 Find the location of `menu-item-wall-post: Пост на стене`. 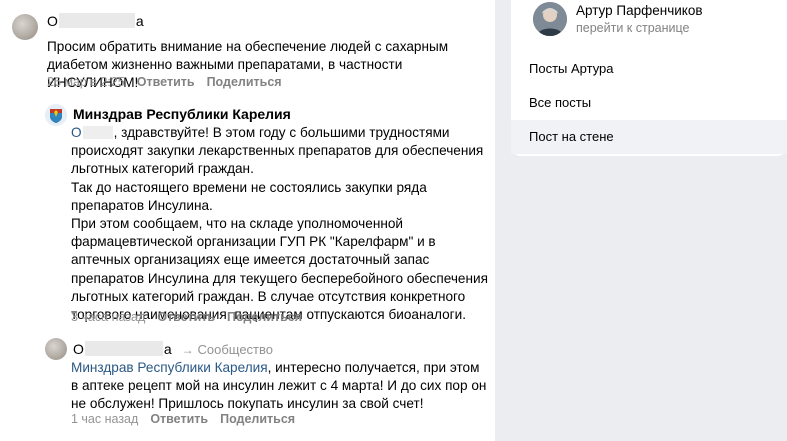

menu-item-wall-post: Пост на стене is located at coordinates (649, 137).